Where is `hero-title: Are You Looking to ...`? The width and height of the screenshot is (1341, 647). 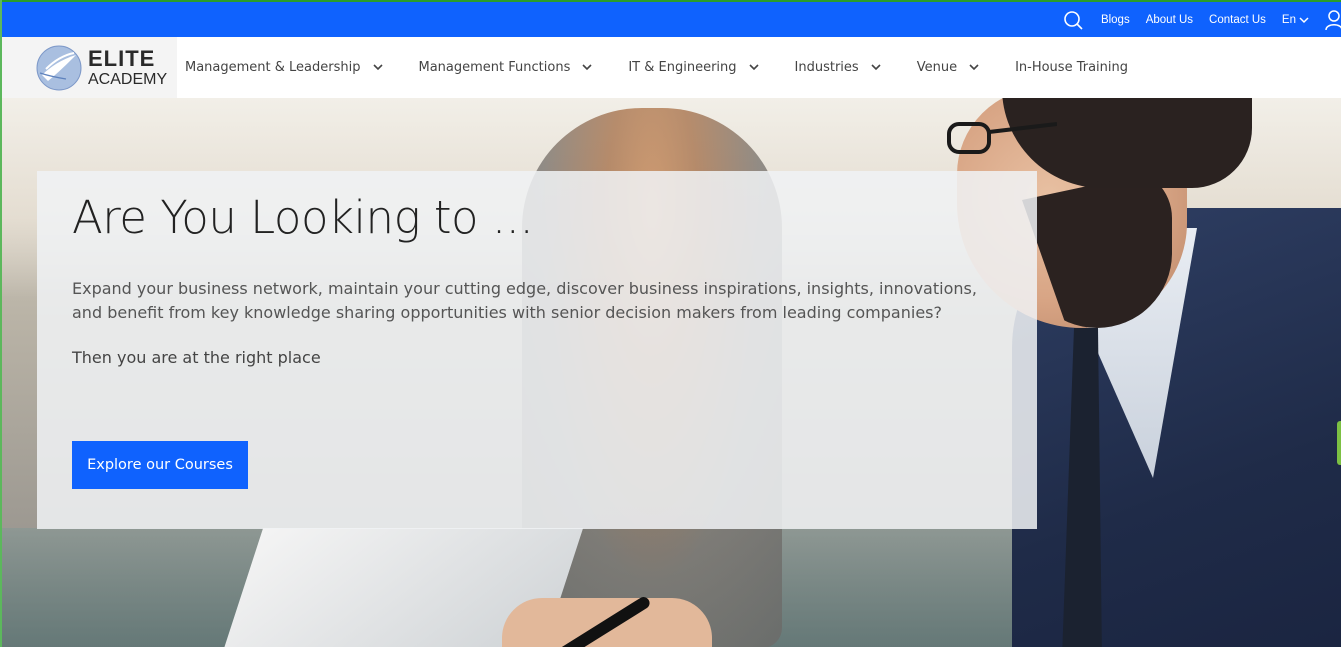
hero-title: Are You Looking to ... is located at coordinates (303, 217).